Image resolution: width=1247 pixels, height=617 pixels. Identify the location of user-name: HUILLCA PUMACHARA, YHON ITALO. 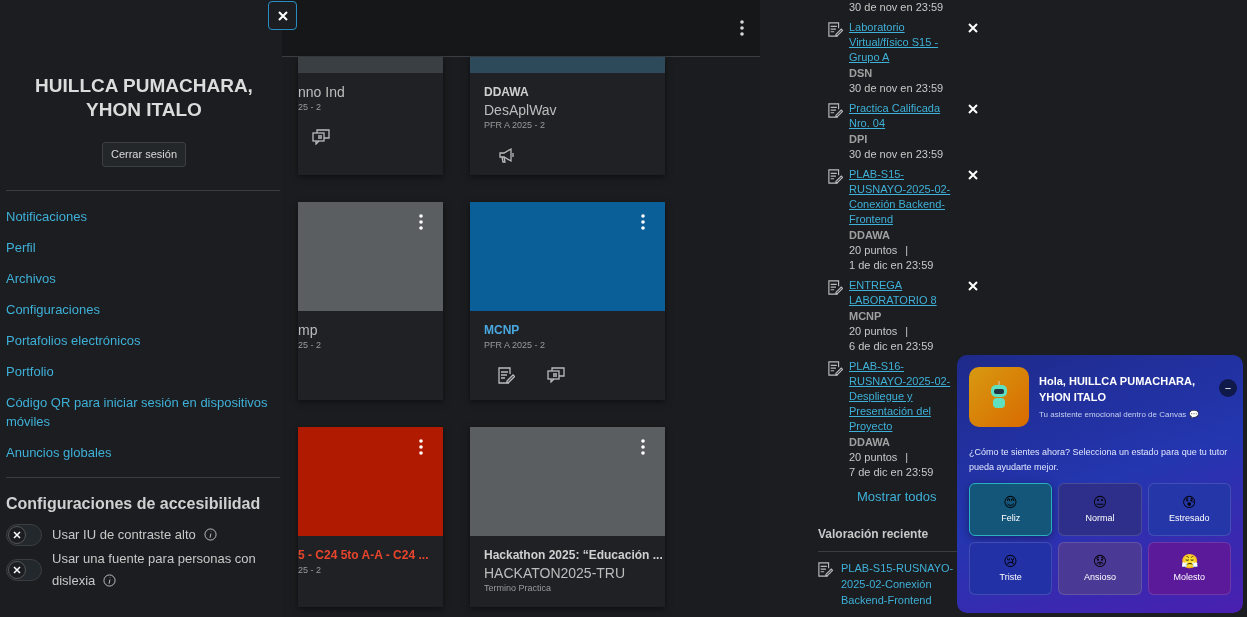
(144, 98).